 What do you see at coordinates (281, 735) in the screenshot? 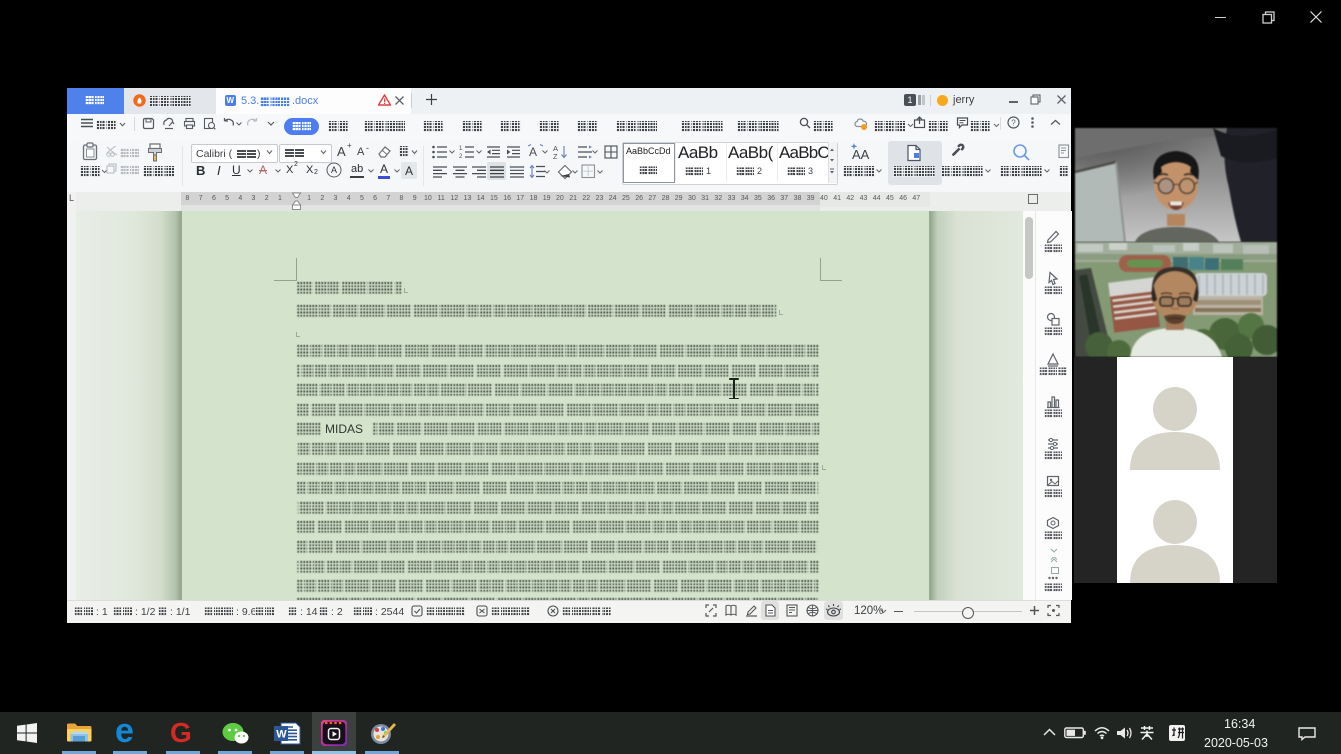
I see `svg-text: W` at bounding box center [281, 735].